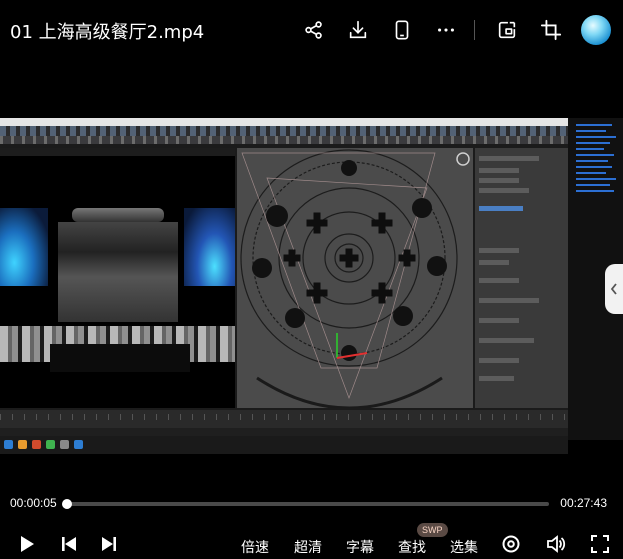 The width and height of the screenshot is (623, 559). I want to click on previous-button, so click(69, 544).